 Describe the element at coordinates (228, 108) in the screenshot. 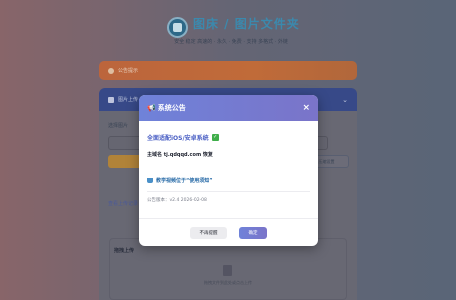

I see `modal-header: 📢 系统公告 ×` at that location.